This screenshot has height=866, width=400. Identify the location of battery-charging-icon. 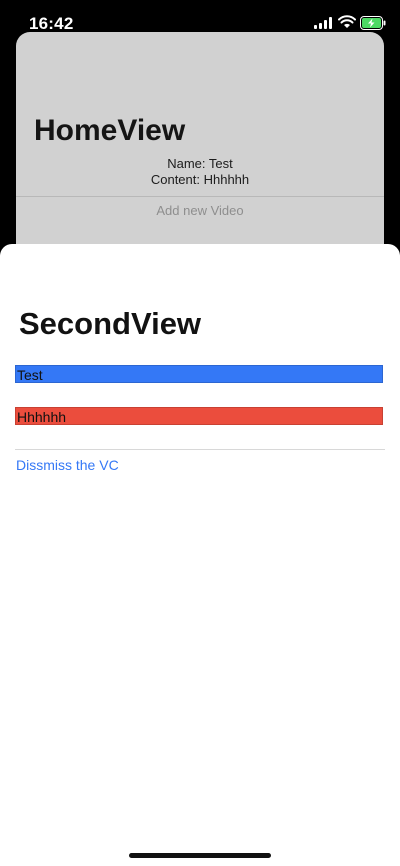
(373, 23).